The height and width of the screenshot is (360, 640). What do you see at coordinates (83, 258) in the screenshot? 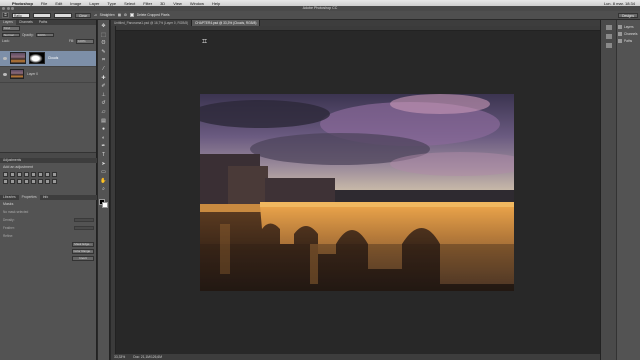
I see `invert-button: Invert` at bounding box center [83, 258].